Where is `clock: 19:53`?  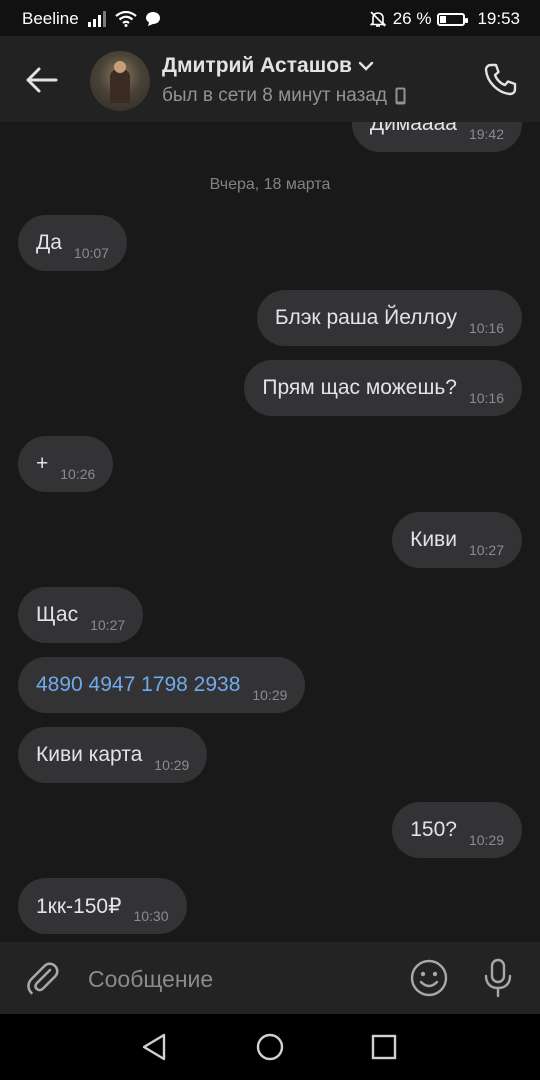
clock: 19:53 is located at coordinates (498, 18).